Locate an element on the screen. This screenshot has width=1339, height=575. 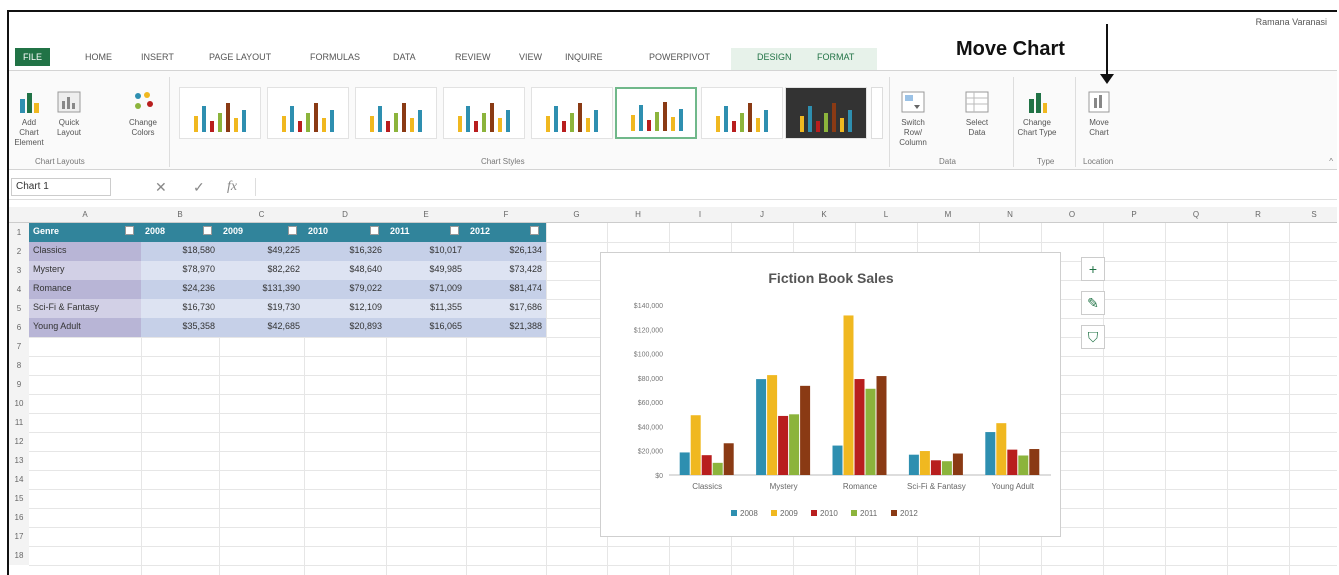
table-cell: $73,428 is located at coordinates (506, 270).